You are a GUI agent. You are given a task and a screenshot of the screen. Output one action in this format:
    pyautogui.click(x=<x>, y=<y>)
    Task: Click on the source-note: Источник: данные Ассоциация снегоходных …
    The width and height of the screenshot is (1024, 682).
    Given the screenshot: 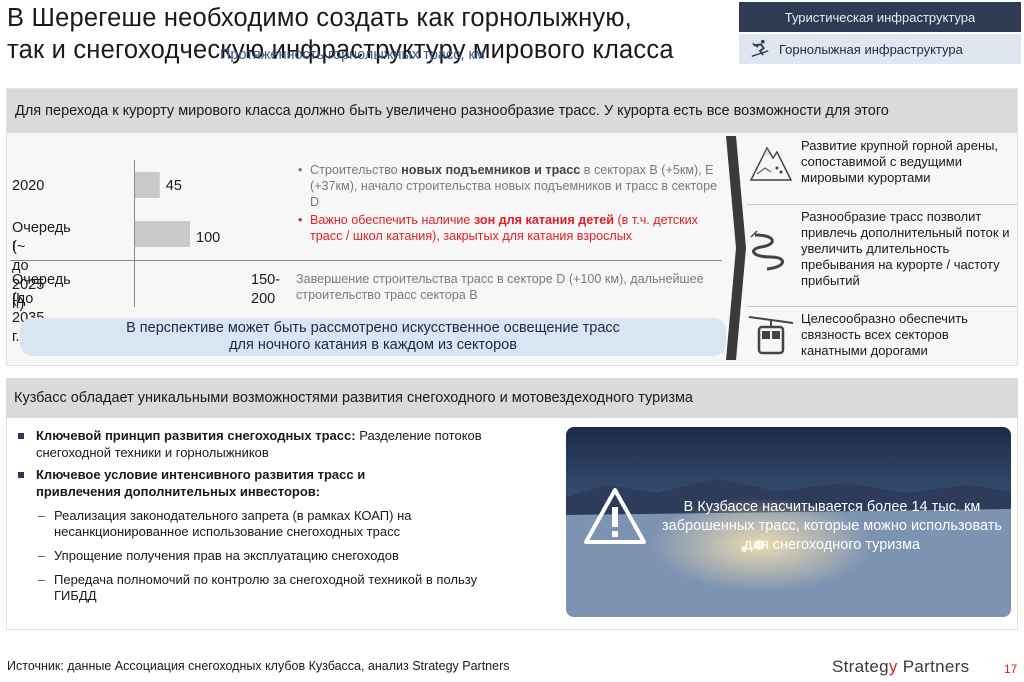 What is the action you would take?
    pyautogui.click(x=258, y=666)
    